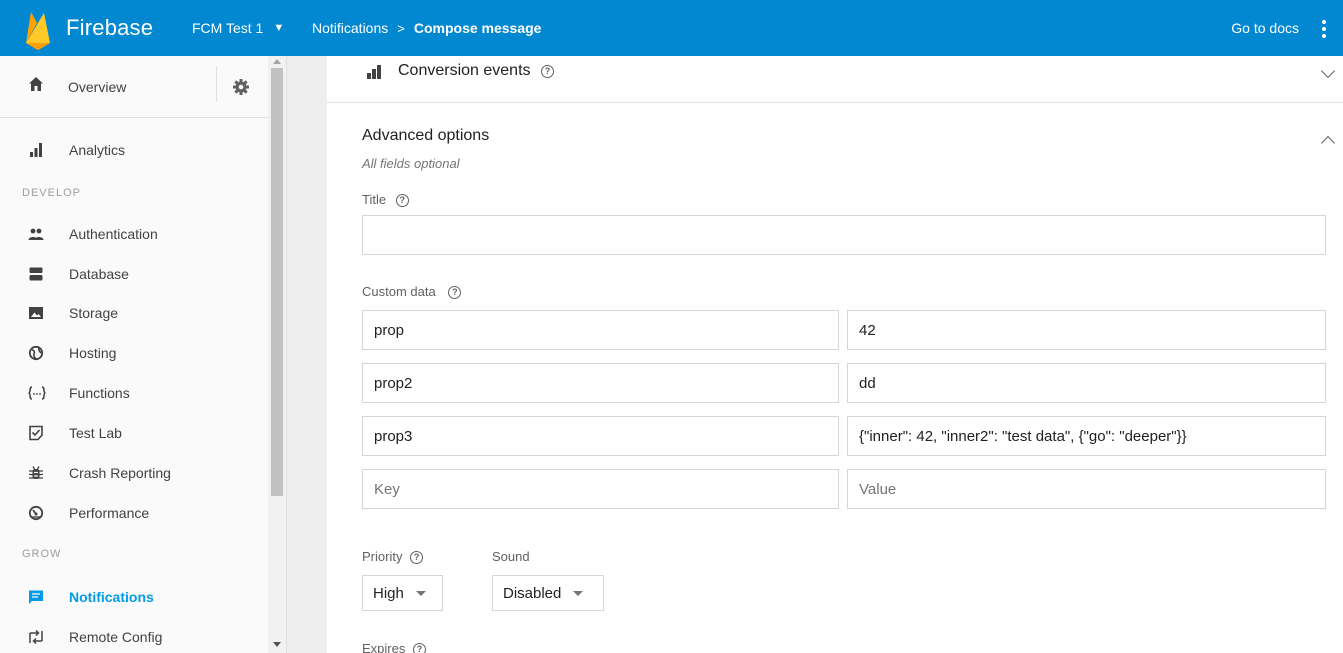 The width and height of the screenshot is (1343, 653). I want to click on sidebar-item-notifications: Notifications, so click(134, 597).